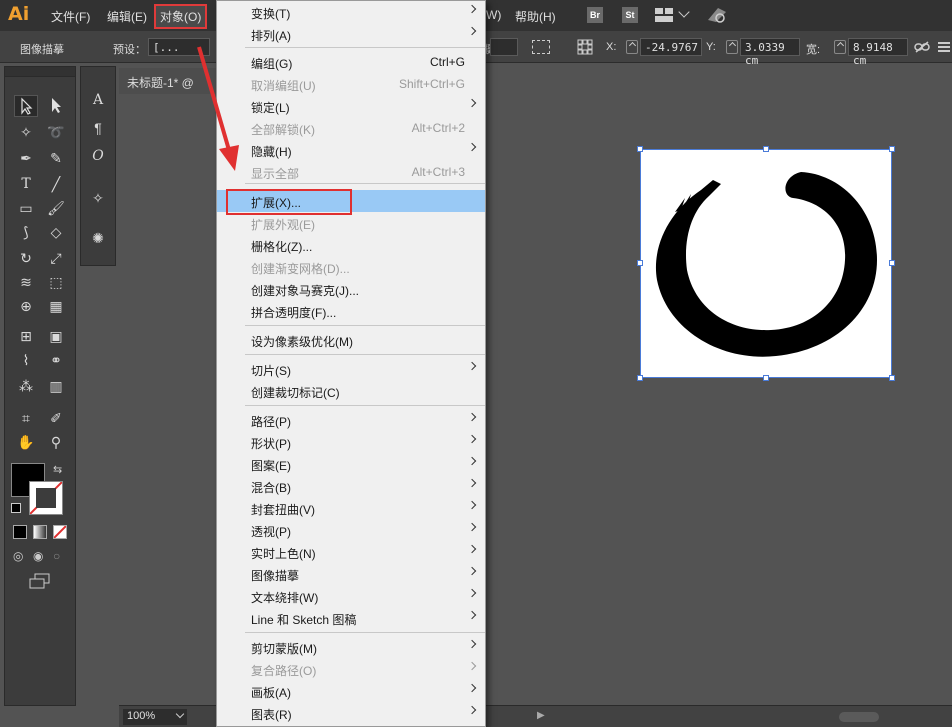  What do you see at coordinates (351, 552) in the screenshot?
I see `menu-item: 实时上色(N)` at bounding box center [351, 552].